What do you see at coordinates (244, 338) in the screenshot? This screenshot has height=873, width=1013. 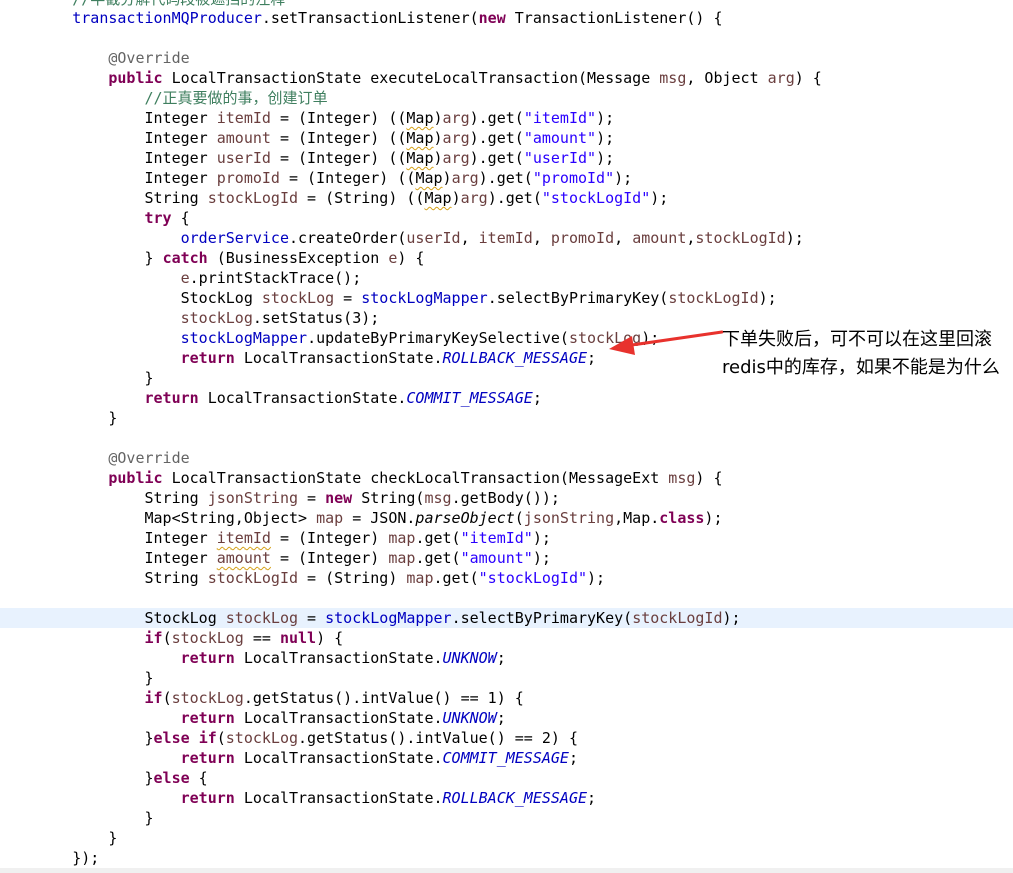 I see `code-token: stockLogMapper` at bounding box center [244, 338].